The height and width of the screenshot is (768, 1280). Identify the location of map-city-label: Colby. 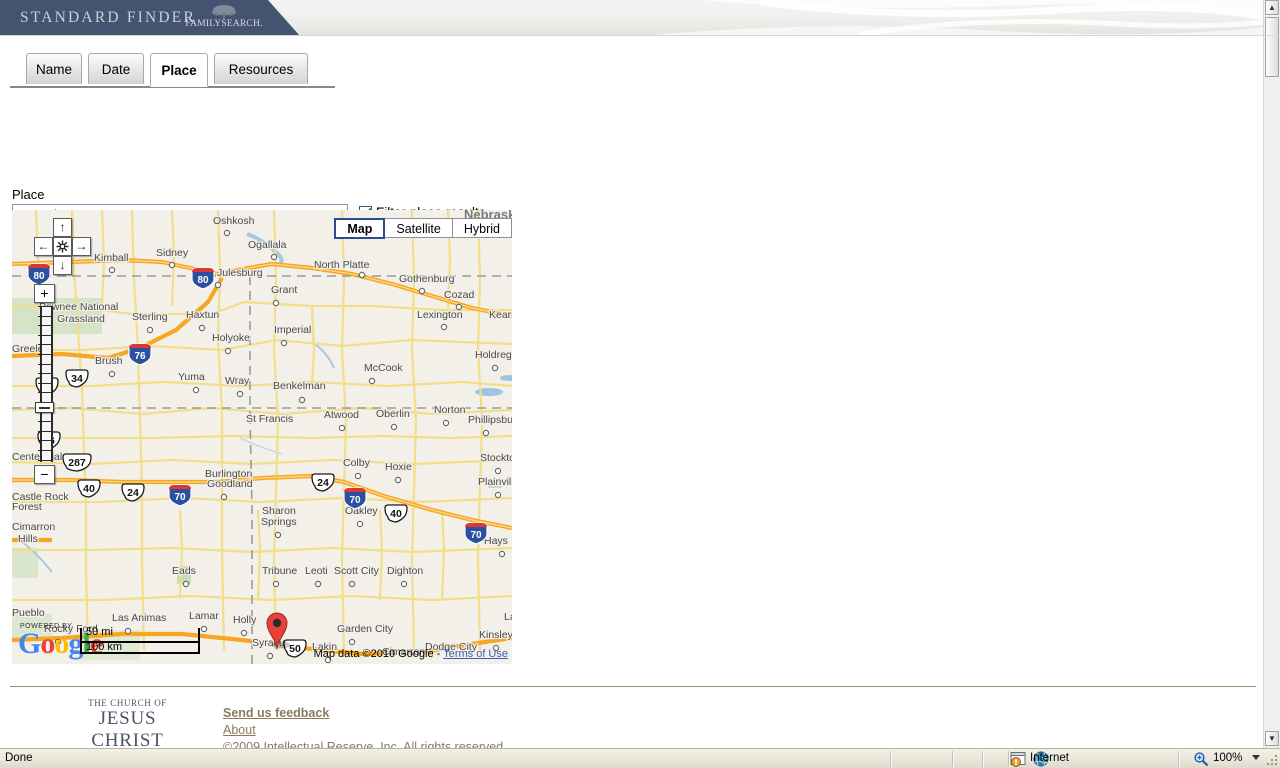
(357, 463).